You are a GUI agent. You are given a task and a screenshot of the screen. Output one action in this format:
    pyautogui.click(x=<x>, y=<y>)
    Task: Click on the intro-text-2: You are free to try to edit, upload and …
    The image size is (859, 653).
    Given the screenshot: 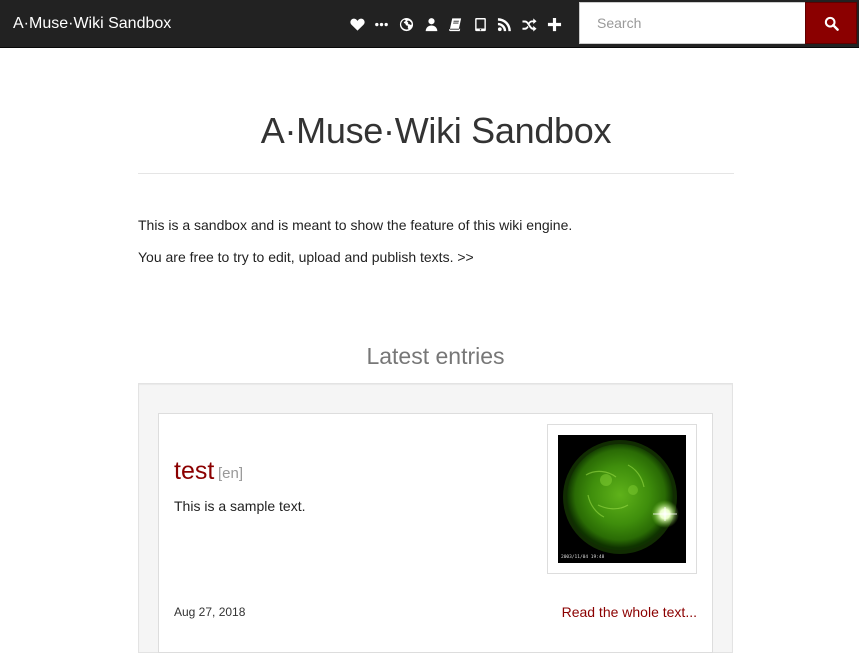 What is the action you would take?
    pyautogui.click(x=306, y=257)
    